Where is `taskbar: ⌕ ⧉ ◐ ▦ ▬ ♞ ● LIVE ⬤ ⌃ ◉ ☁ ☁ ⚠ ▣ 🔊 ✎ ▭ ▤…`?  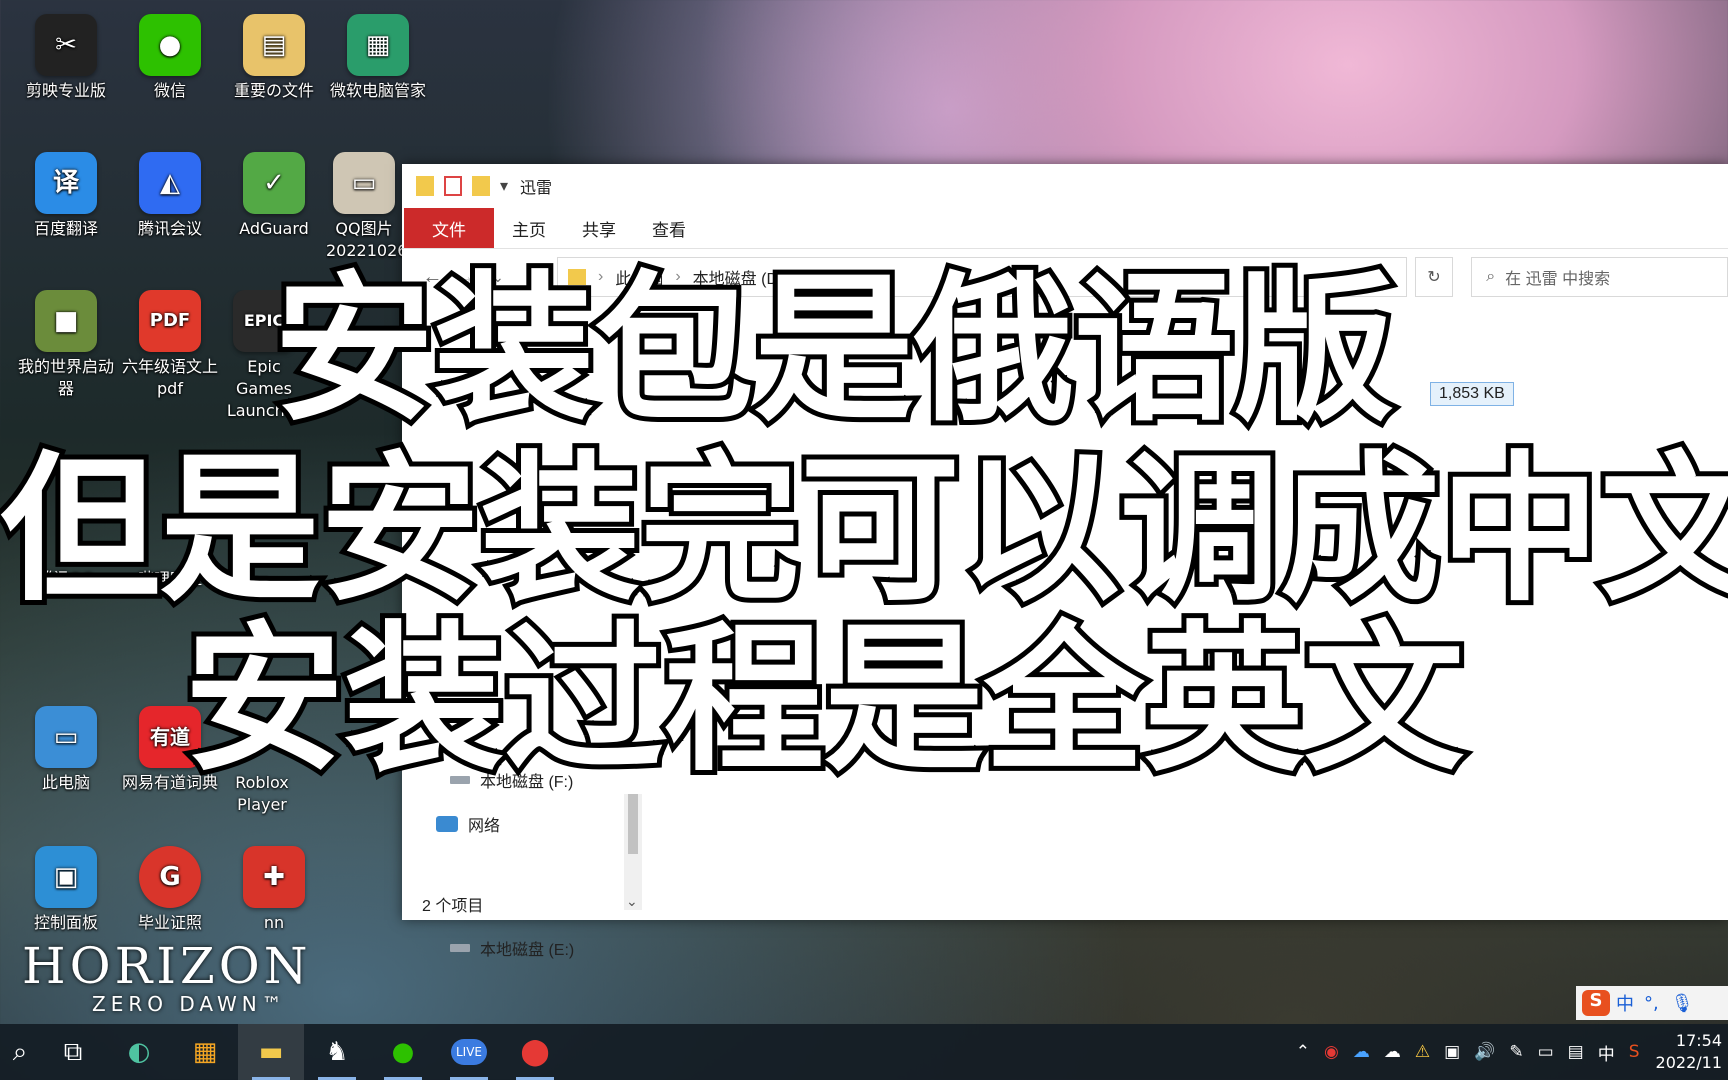 taskbar: ⌕ ⧉ ◐ ▦ ▬ ♞ ● LIVE ⬤ ⌃ ◉ ☁ ☁ ⚠ ▣ 🔊 ✎ ▭ ▤… is located at coordinates (864, 1052).